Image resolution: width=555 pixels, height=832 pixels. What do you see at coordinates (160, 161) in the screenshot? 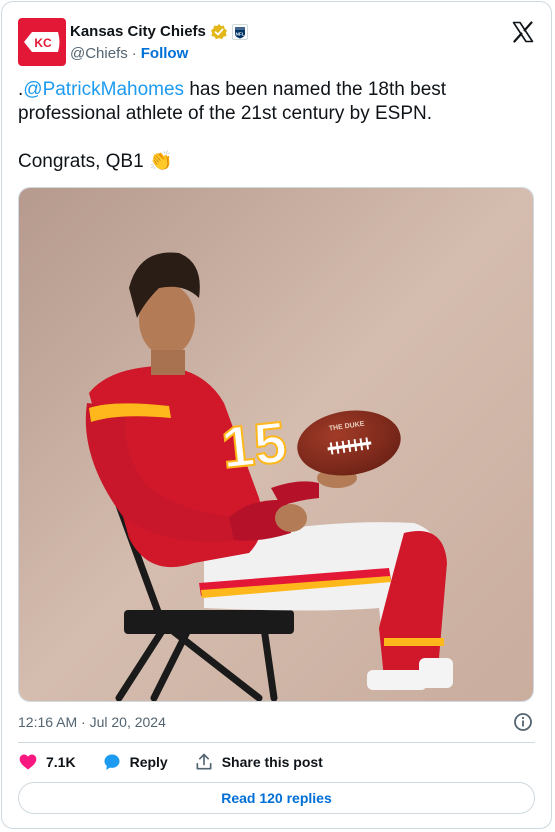
I see `clapping-hands-emoji: 👏` at bounding box center [160, 161].